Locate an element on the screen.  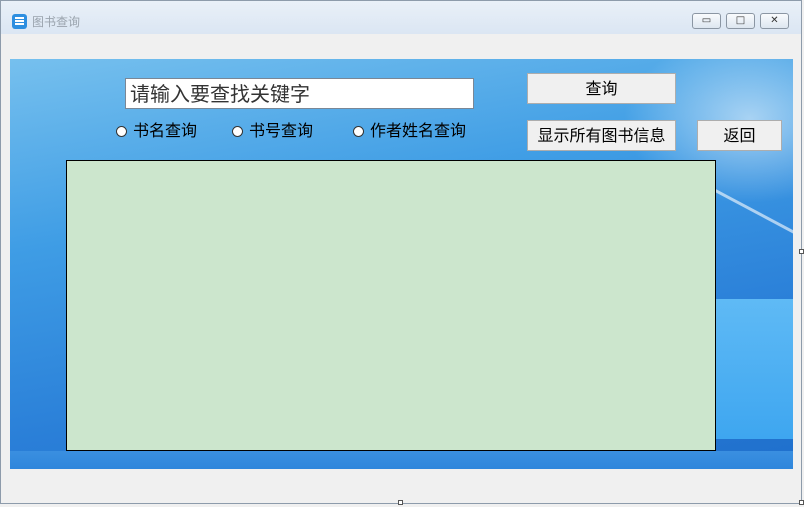
minimize-icon: ▭ is located at coordinates (706, 20).